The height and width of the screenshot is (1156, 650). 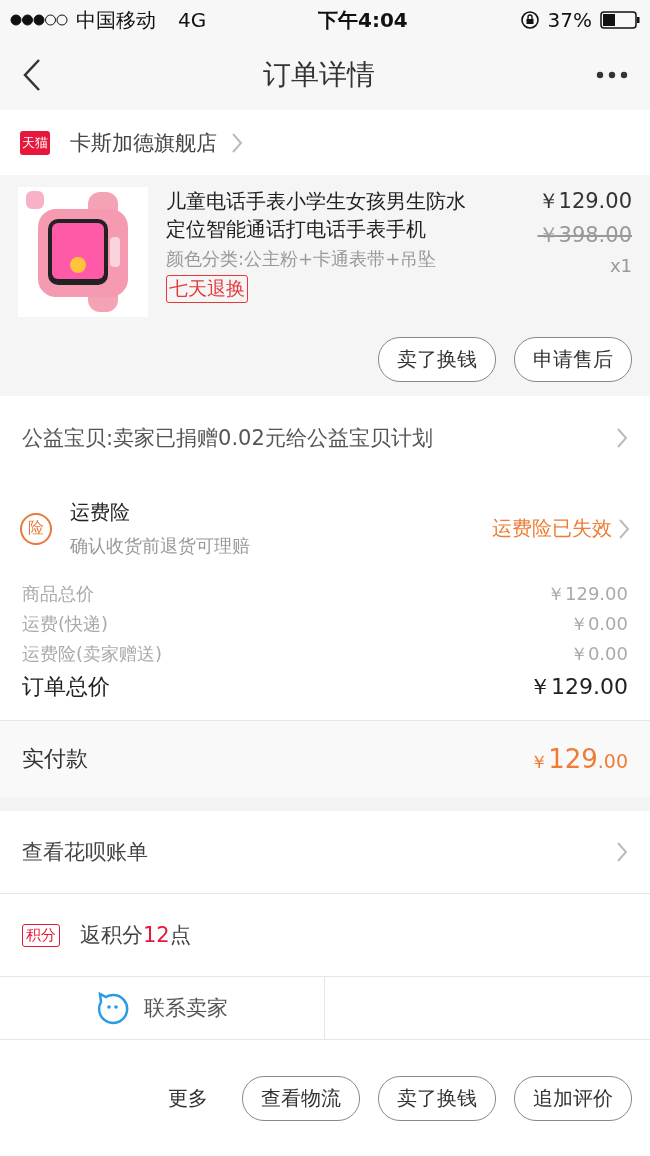 I want to click on original-price: ￥398.00, so click(x=584, y=235).